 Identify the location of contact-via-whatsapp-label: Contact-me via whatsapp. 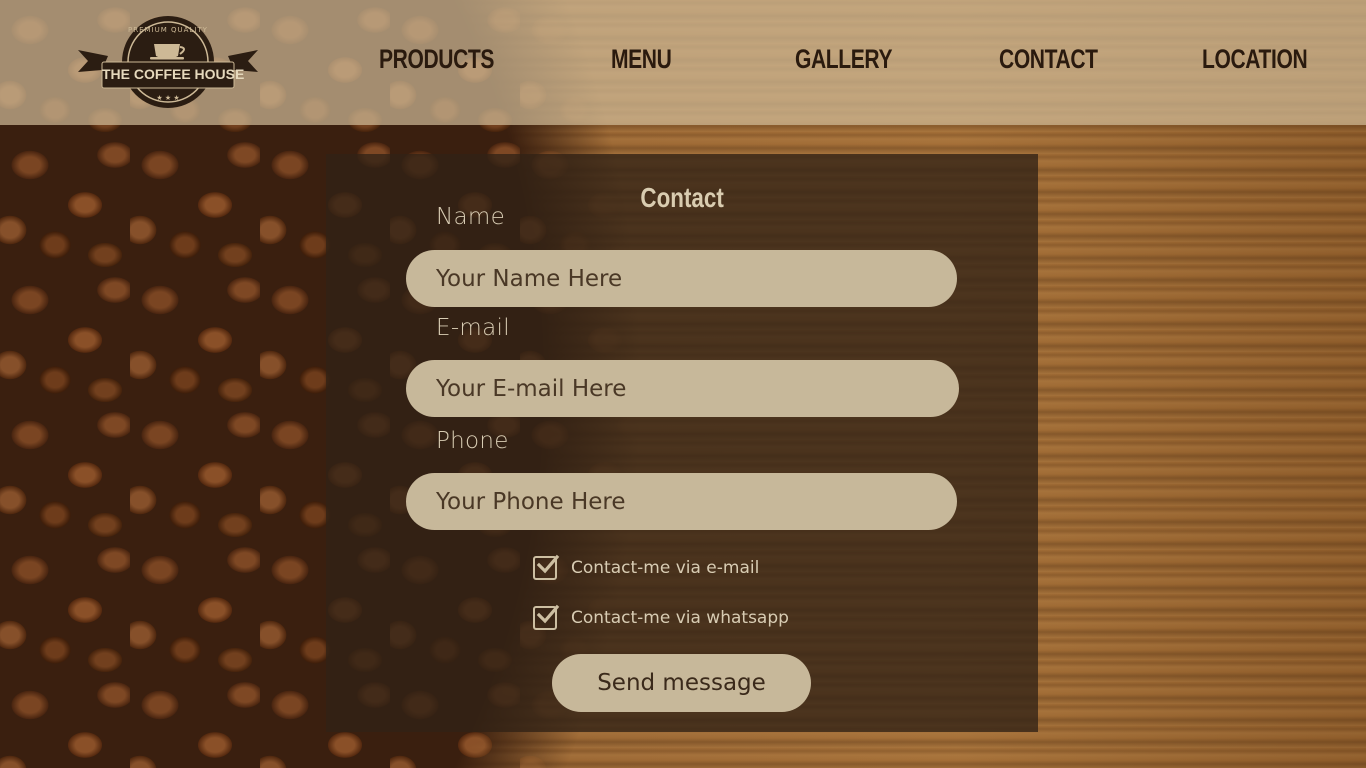
(680, 618).